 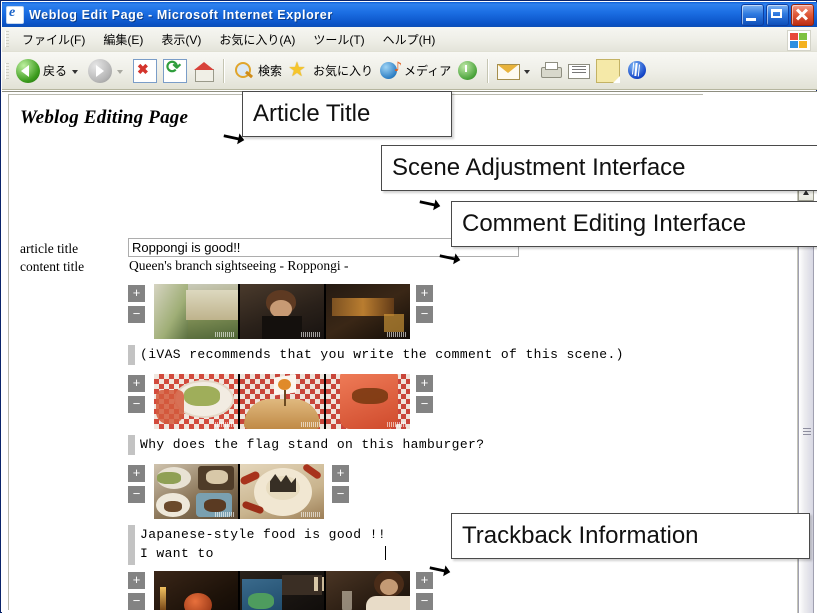 I want to click on favorites-button: お気に入り, so click(x=330, y=69).